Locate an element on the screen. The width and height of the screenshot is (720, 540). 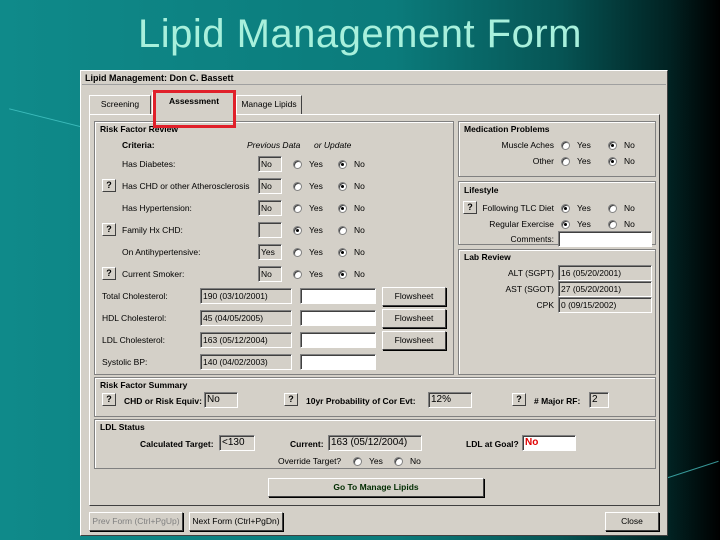
comments-label: Comments: is located at coordinates (532, 239).